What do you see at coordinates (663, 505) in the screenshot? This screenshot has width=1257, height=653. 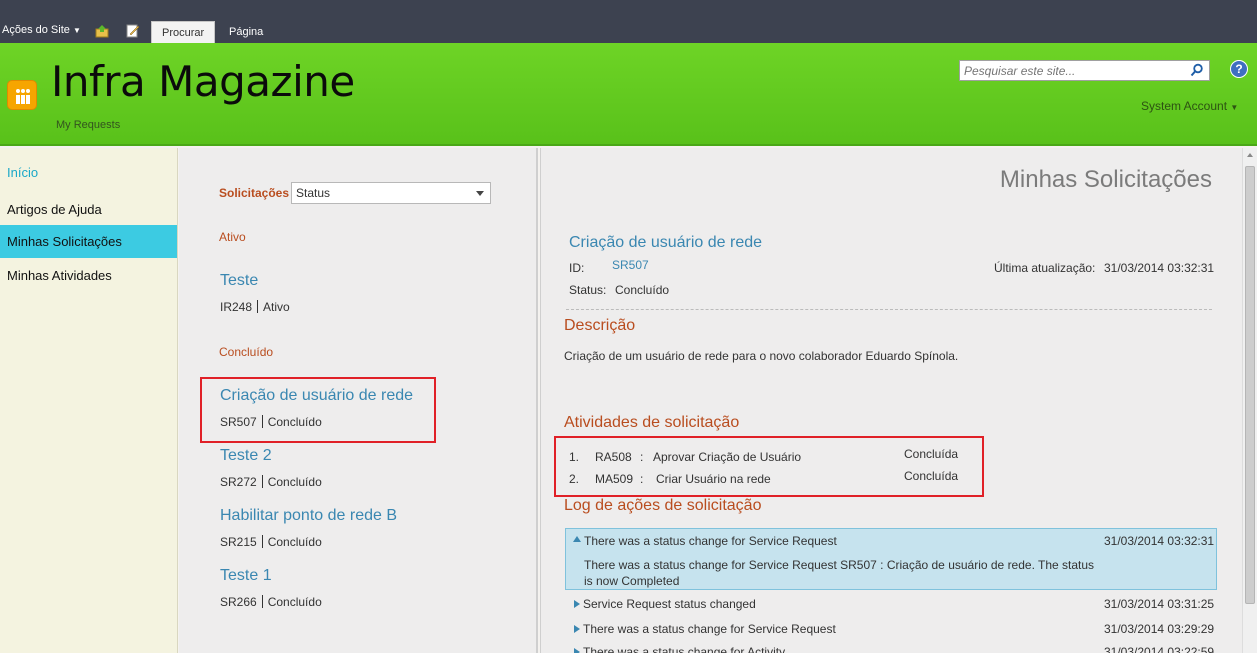 I see `log-heading: Log de ações de solicitação` at bounding box center [663, 505].